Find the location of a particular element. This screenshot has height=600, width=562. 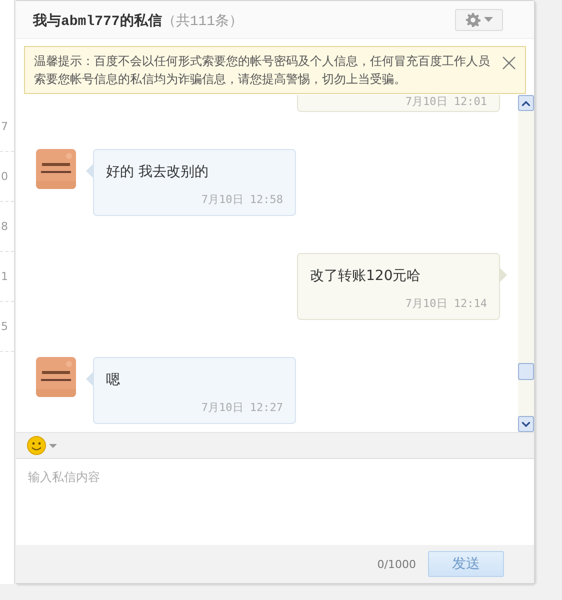

notice-text: 温馨提示：百度不会以任何形式索要您的帐号密码及个人信息，任何冒充百度工作人员索要您帐号信息的私信均为诈骗信息，请您提高警惕，切勿上当受骗。 is located at coordinates (262, 70).